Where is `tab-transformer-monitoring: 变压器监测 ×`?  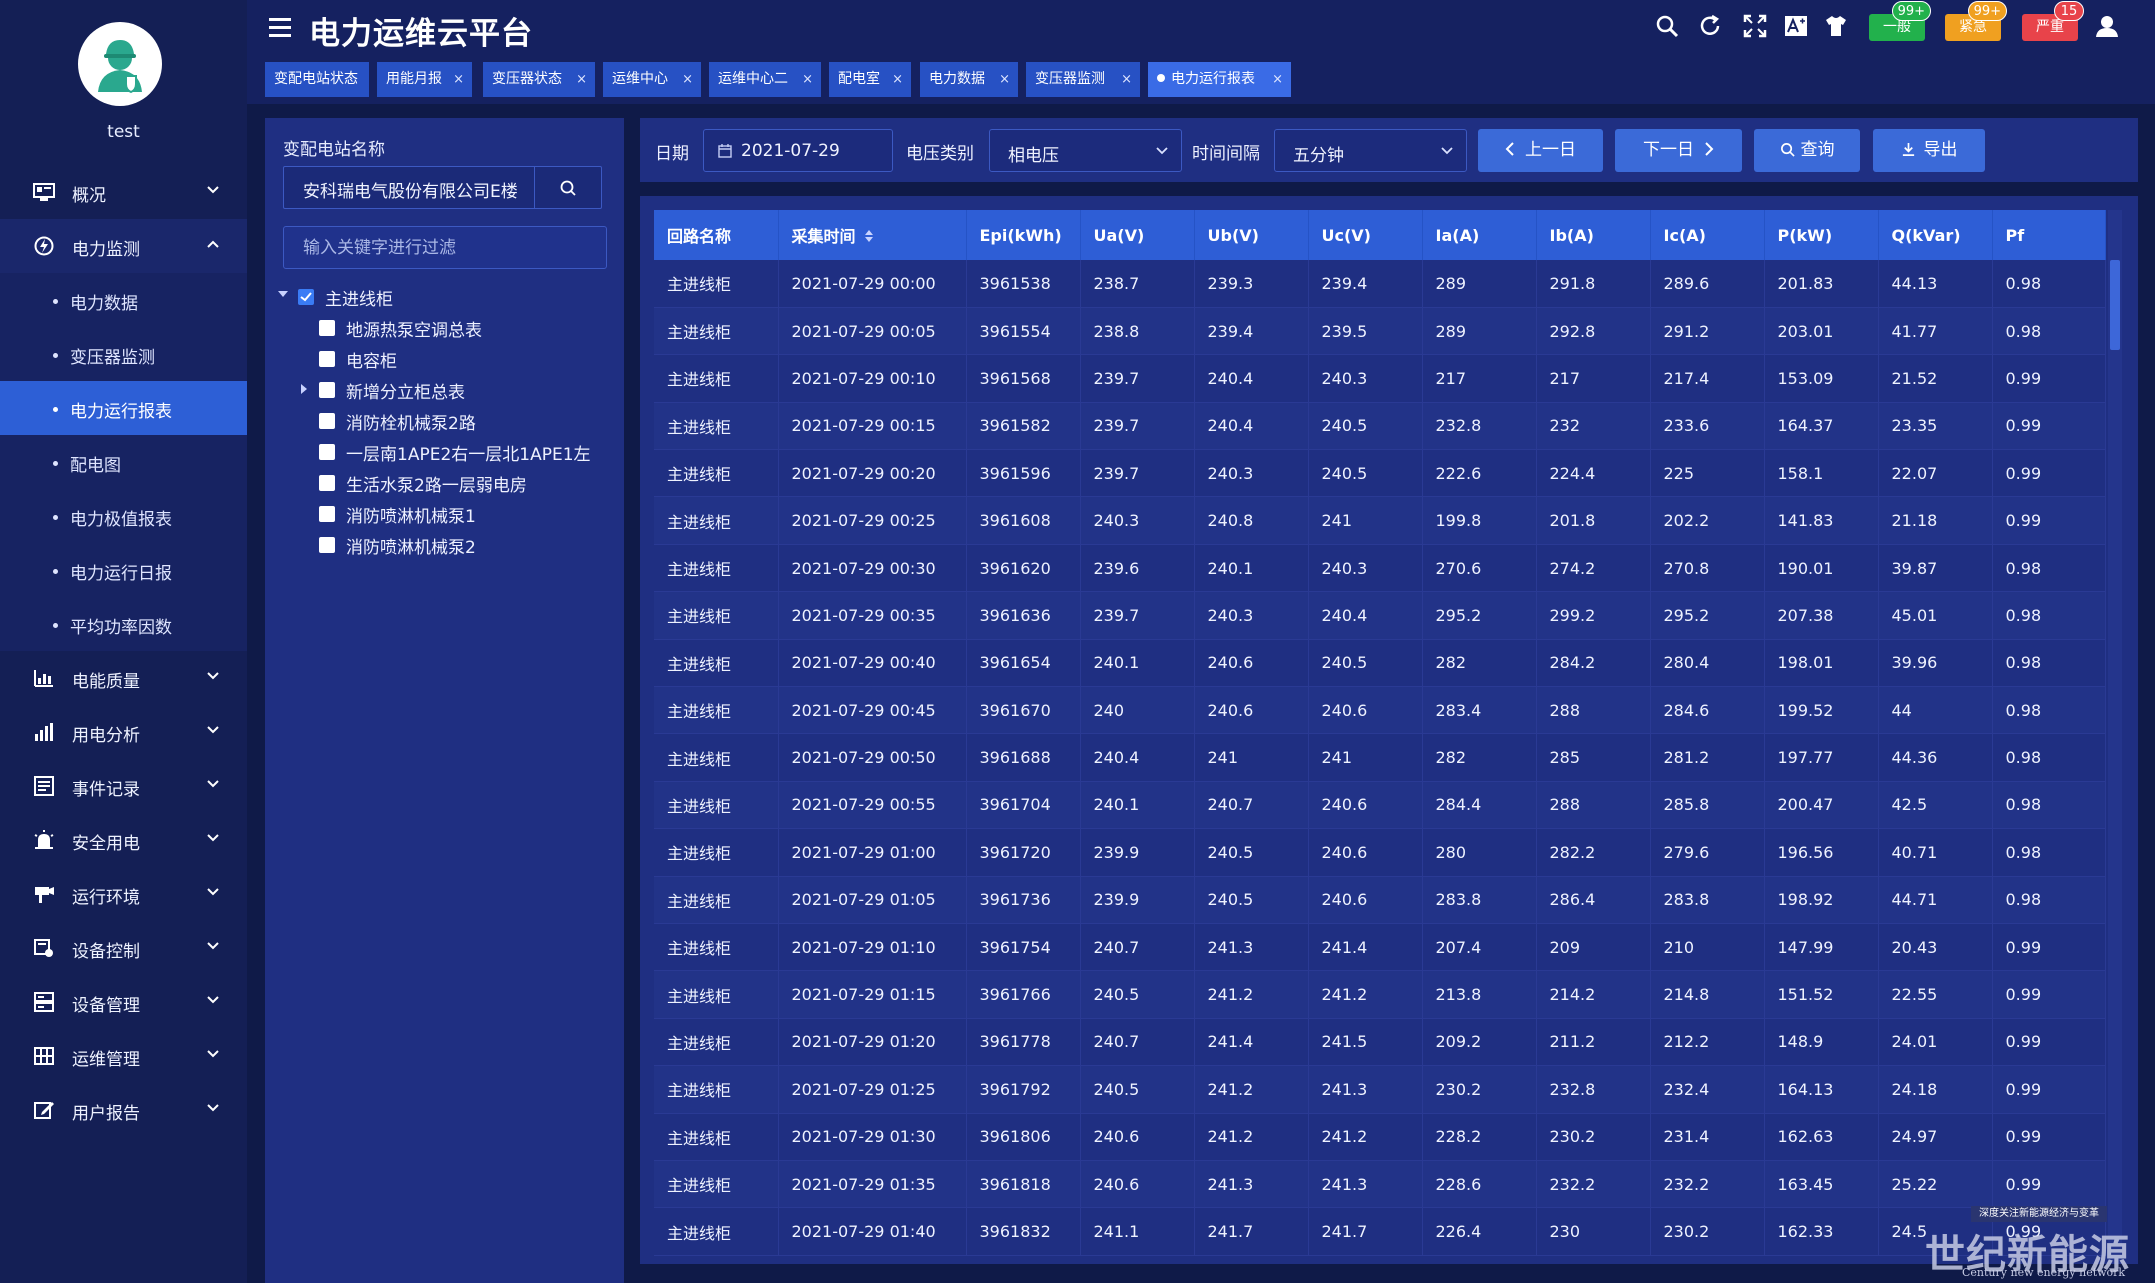
tab-transformer-monitoring: 变压器监测 × is located at coordinates (1083, 79).